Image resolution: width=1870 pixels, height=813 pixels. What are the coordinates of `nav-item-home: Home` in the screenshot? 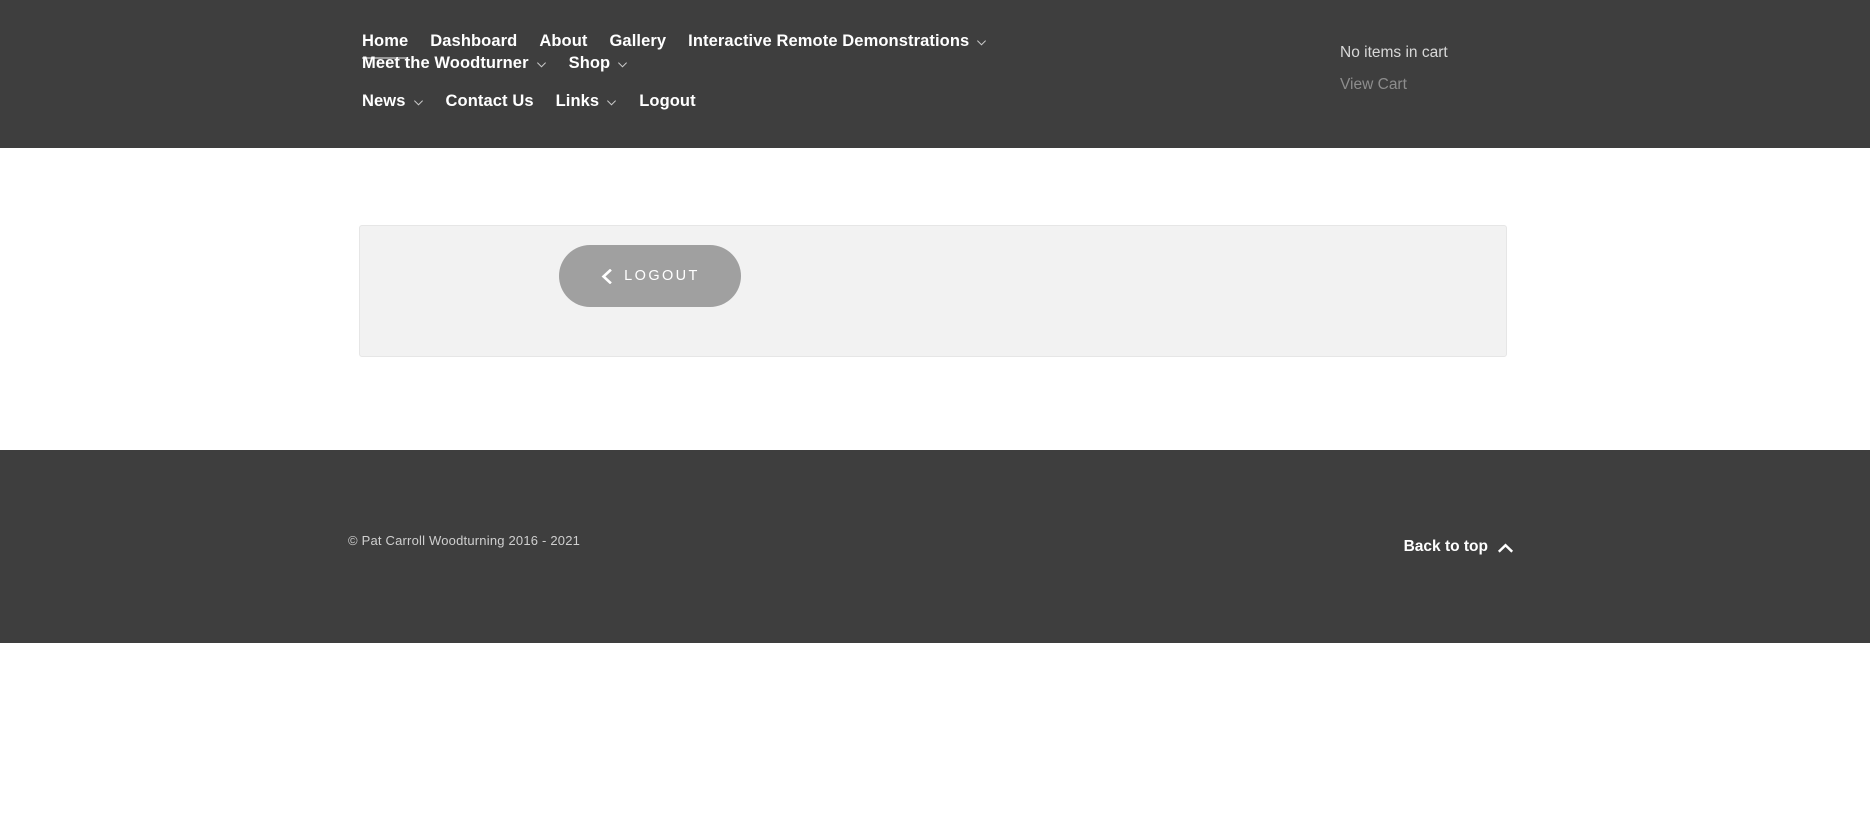 It's located at (385, 44).